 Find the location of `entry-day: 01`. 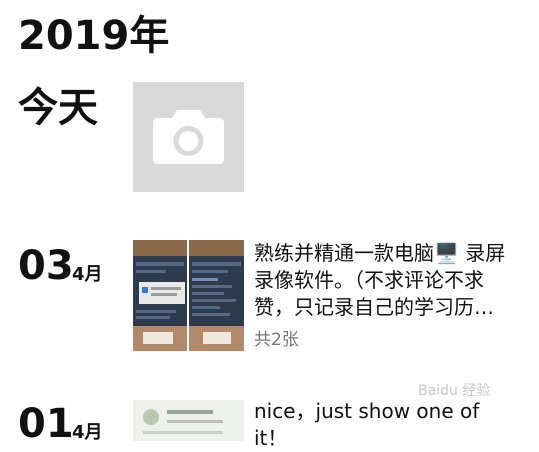

entry-day: 01 is located at coordinates (46, 424).